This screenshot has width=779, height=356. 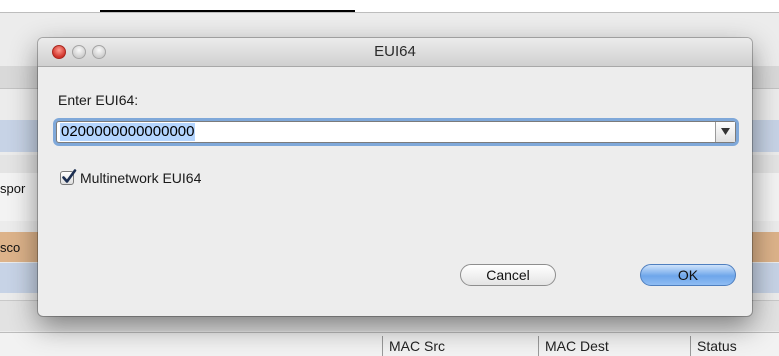 I want to click on dialog-title: EUI64, so click(x=395, y=51).